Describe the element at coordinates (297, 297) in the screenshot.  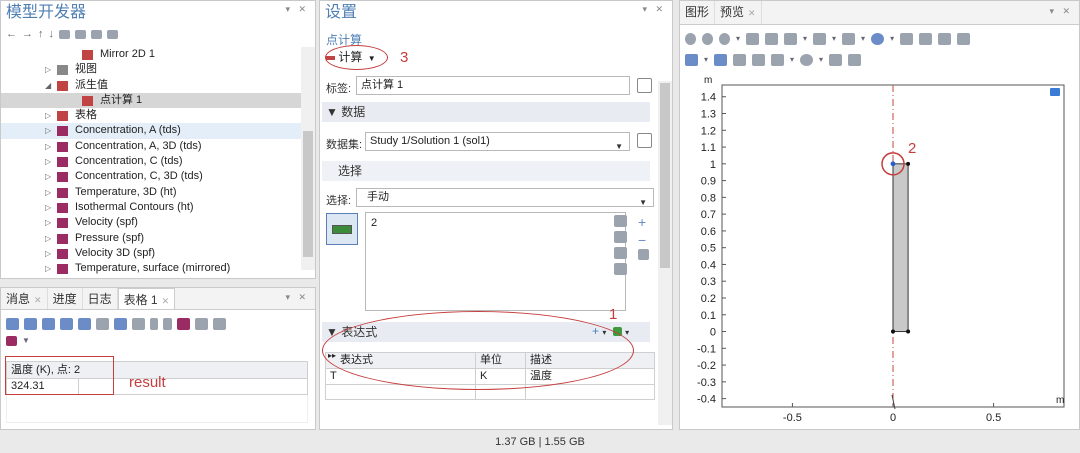
I see `messages-pin-icon: ▾ ✕` at that location.